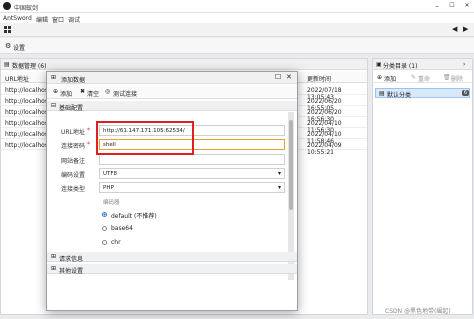 This screenshot has width=474, height=319. What do you see at coordinates (8, 46) in the screenshot?
I see `gear-icon: ⚙` at bounding box center [8, 46].